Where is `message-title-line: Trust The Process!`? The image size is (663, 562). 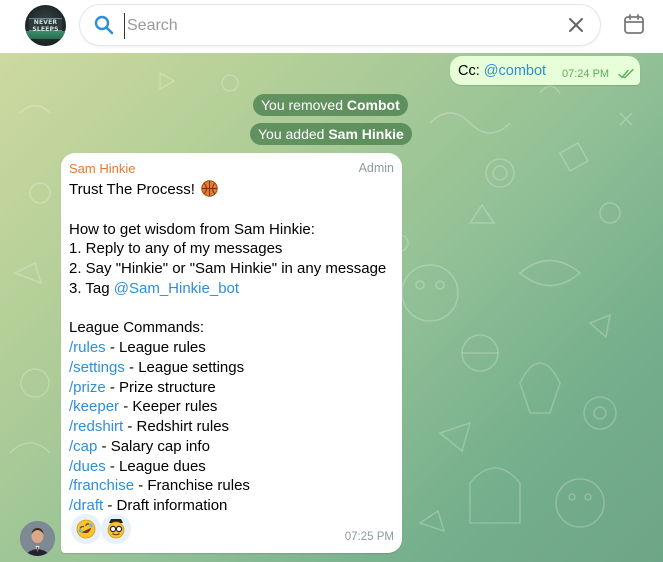
message-title-line: Trust The Process! is located at coordinates (234, 190).